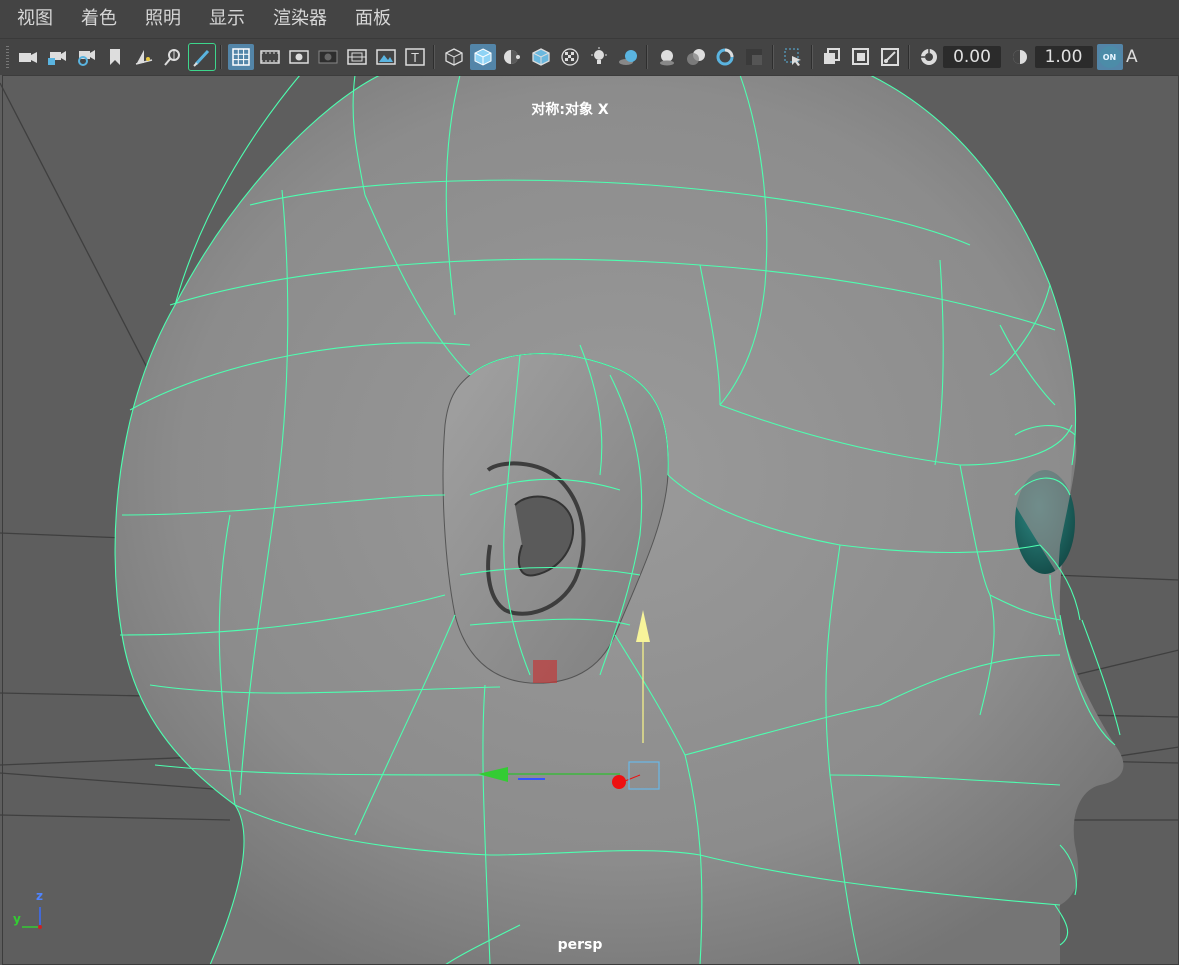 The height and width of the screenshot is (965, 1179). Describe the element at coordinates (512, 57) in the screenshot. I see `default-material-icon` at that location.